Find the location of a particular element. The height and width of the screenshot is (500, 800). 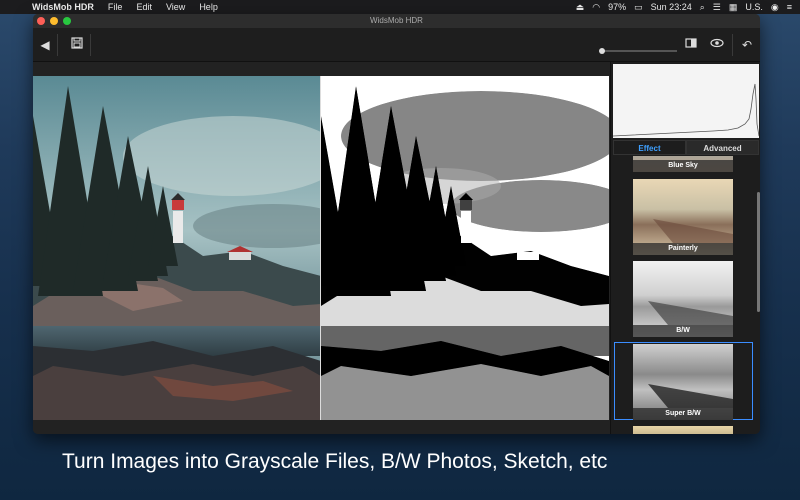

effect-blue-sky: Blue Sky is located at coordinates (683, 164).